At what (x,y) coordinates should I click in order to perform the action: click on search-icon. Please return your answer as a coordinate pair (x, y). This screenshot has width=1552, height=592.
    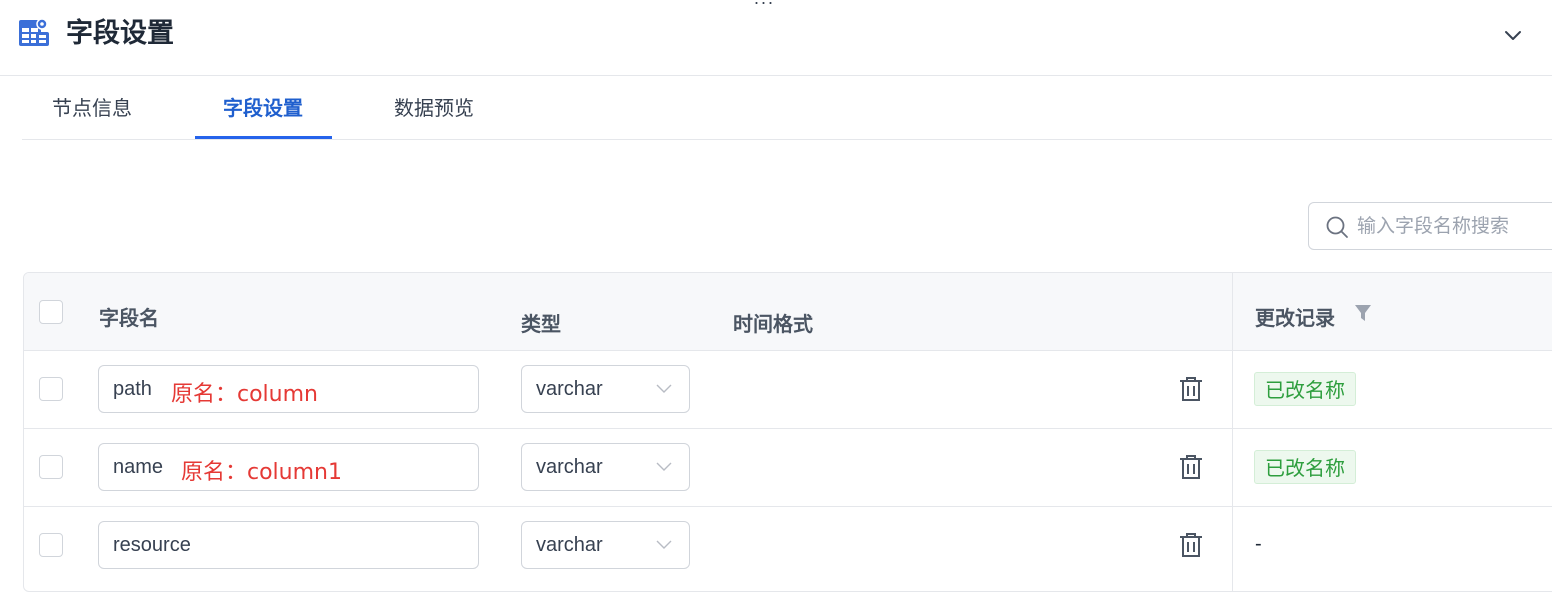
    Looking at the image, I should click on (1337, 227).